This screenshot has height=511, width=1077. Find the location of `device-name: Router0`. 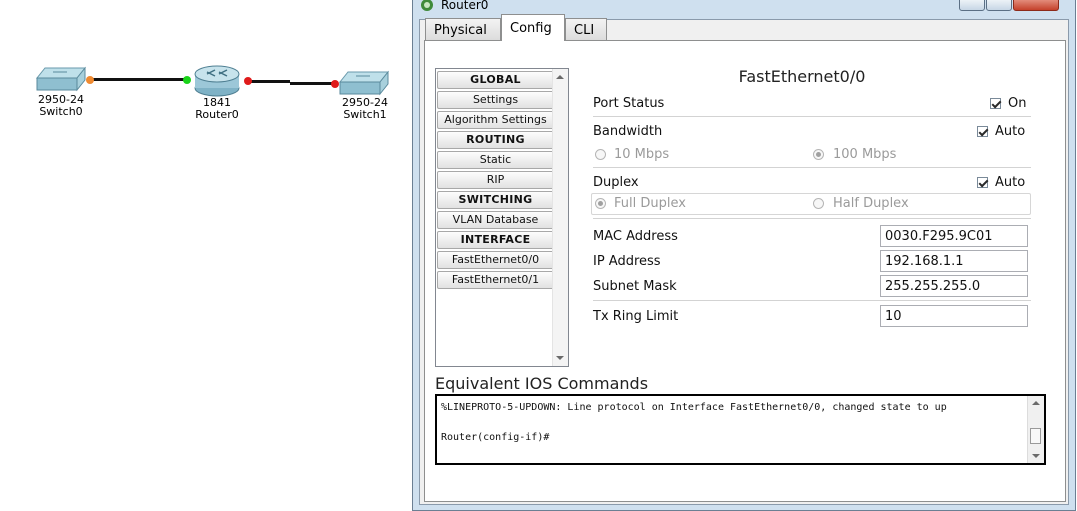

device-name: Router0 is located at coordinates (217, 114).